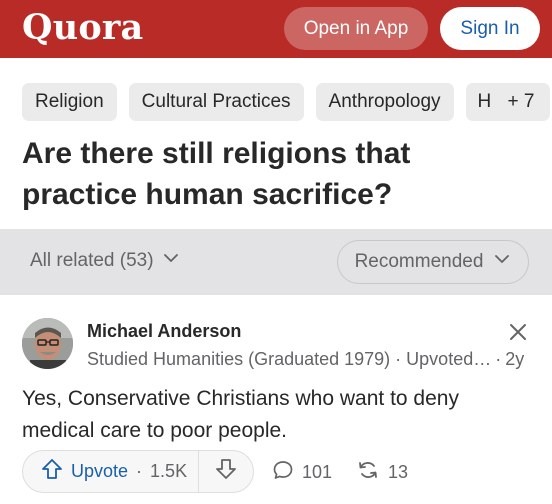 Image resolution: width=552 pixels, height=504 pixels. I want to click on share-icon, so click(368, 472).